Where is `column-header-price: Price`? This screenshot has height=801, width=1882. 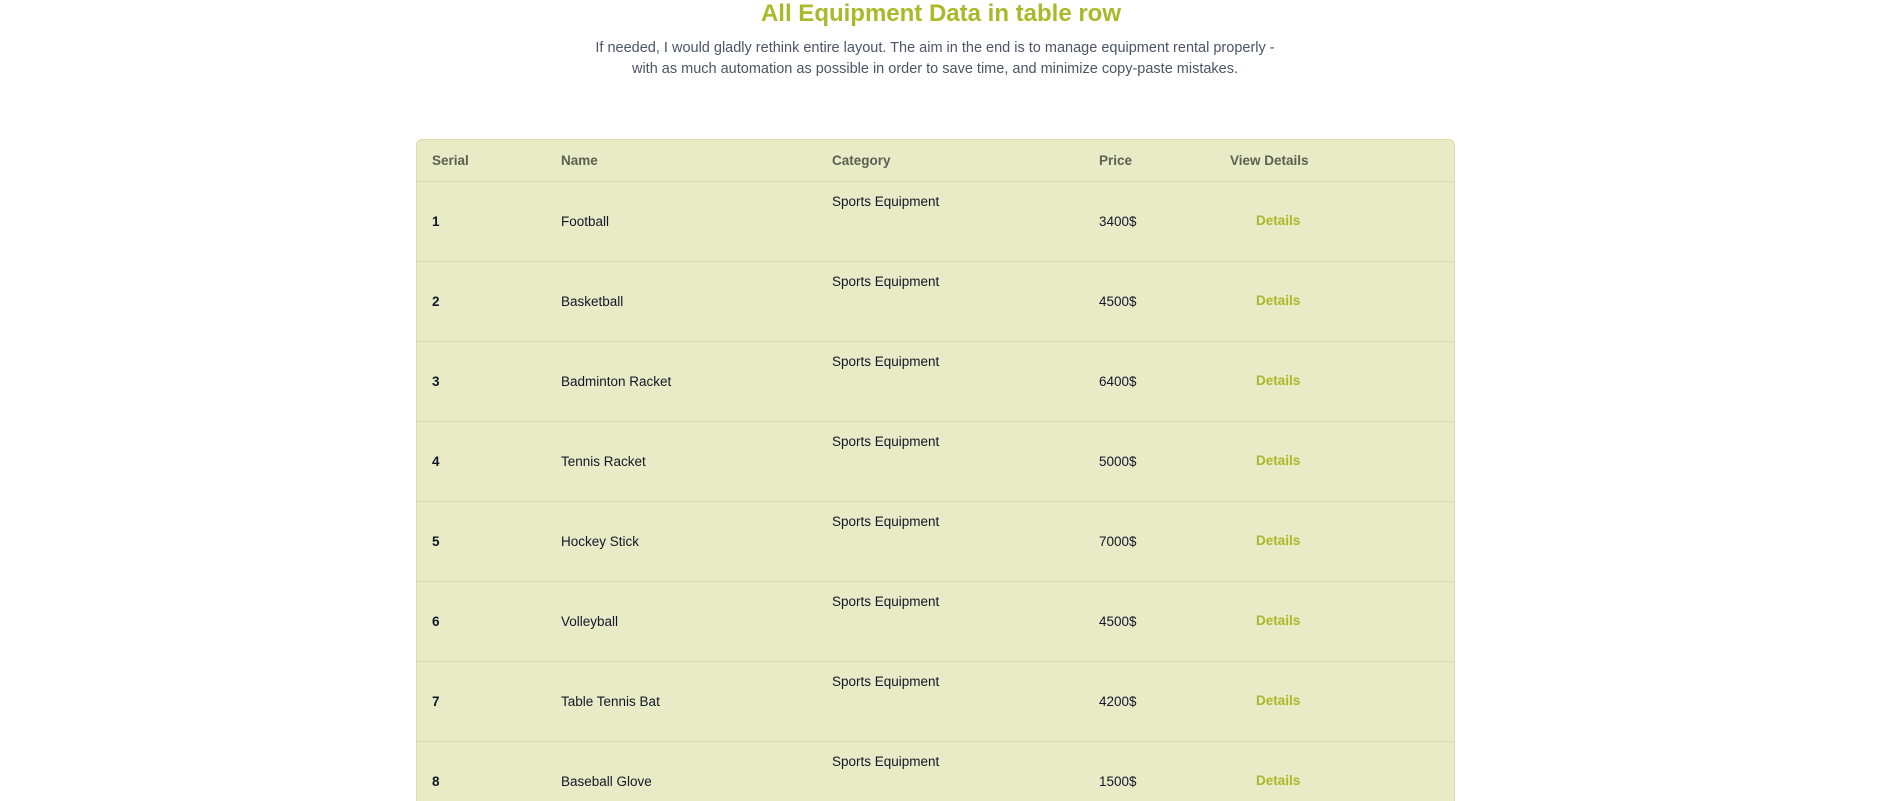
column-header-price: Price is located at coordinates (1149, 161).